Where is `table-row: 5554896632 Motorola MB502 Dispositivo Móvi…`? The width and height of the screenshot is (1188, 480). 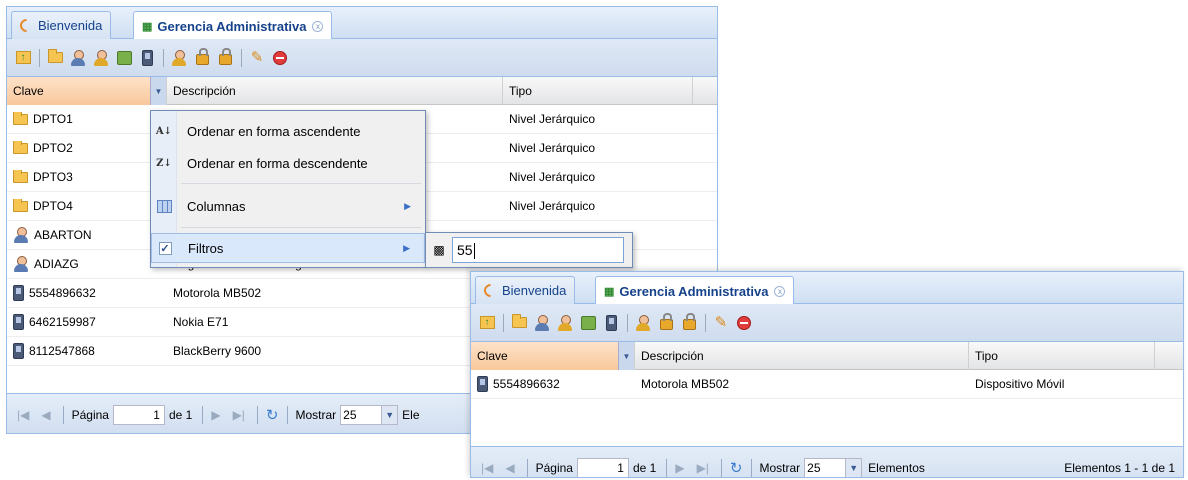
table-row: 5554896632 Motorola MB502 Dispositivo Móvi… is located at coordinates (827, 384).